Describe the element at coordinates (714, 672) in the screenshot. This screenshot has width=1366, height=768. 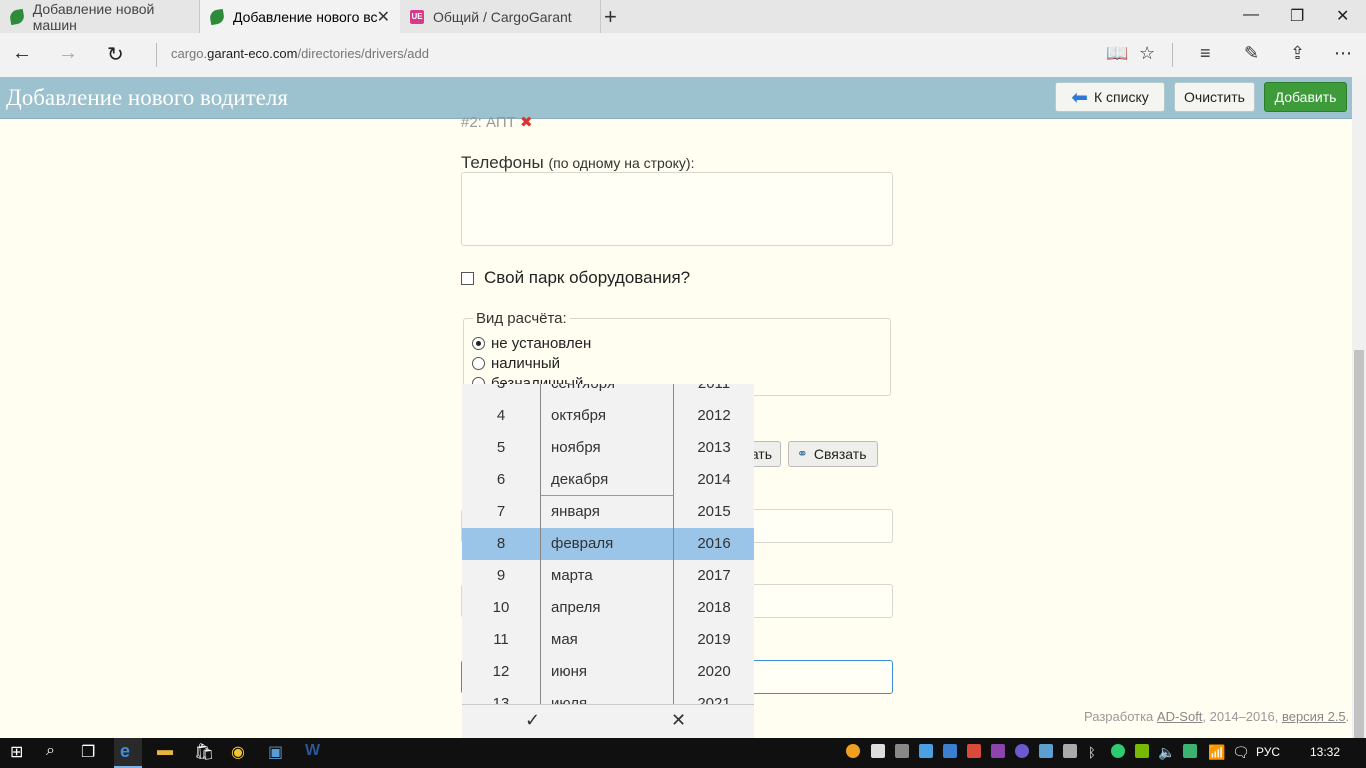
I see `picker-year-option: 2020` at that location.